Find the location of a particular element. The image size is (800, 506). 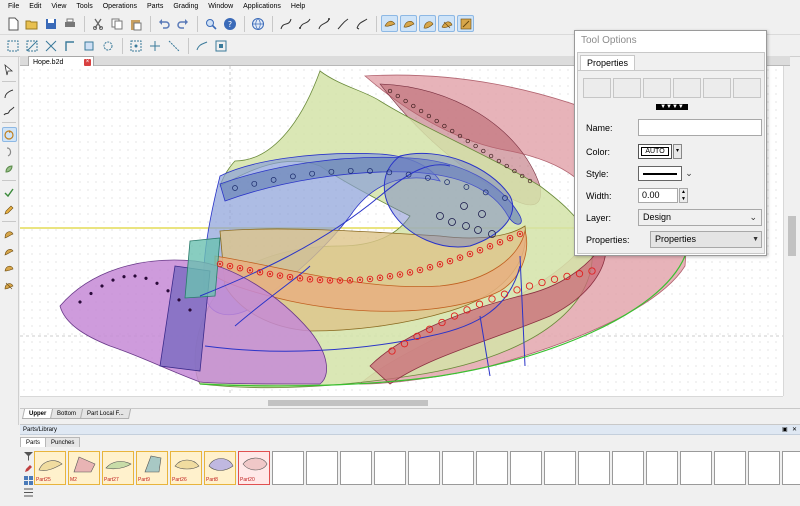

shoe-part-tool-2-icon is located at coordinates (408, 23).